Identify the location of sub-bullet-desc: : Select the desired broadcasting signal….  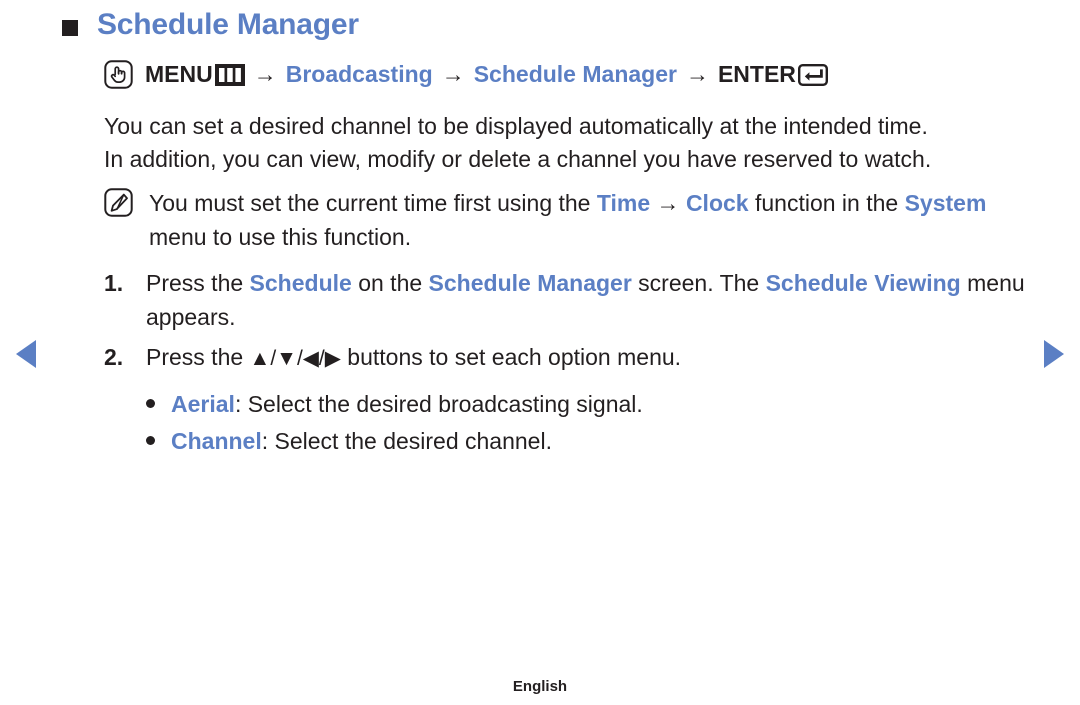
(438, 404).